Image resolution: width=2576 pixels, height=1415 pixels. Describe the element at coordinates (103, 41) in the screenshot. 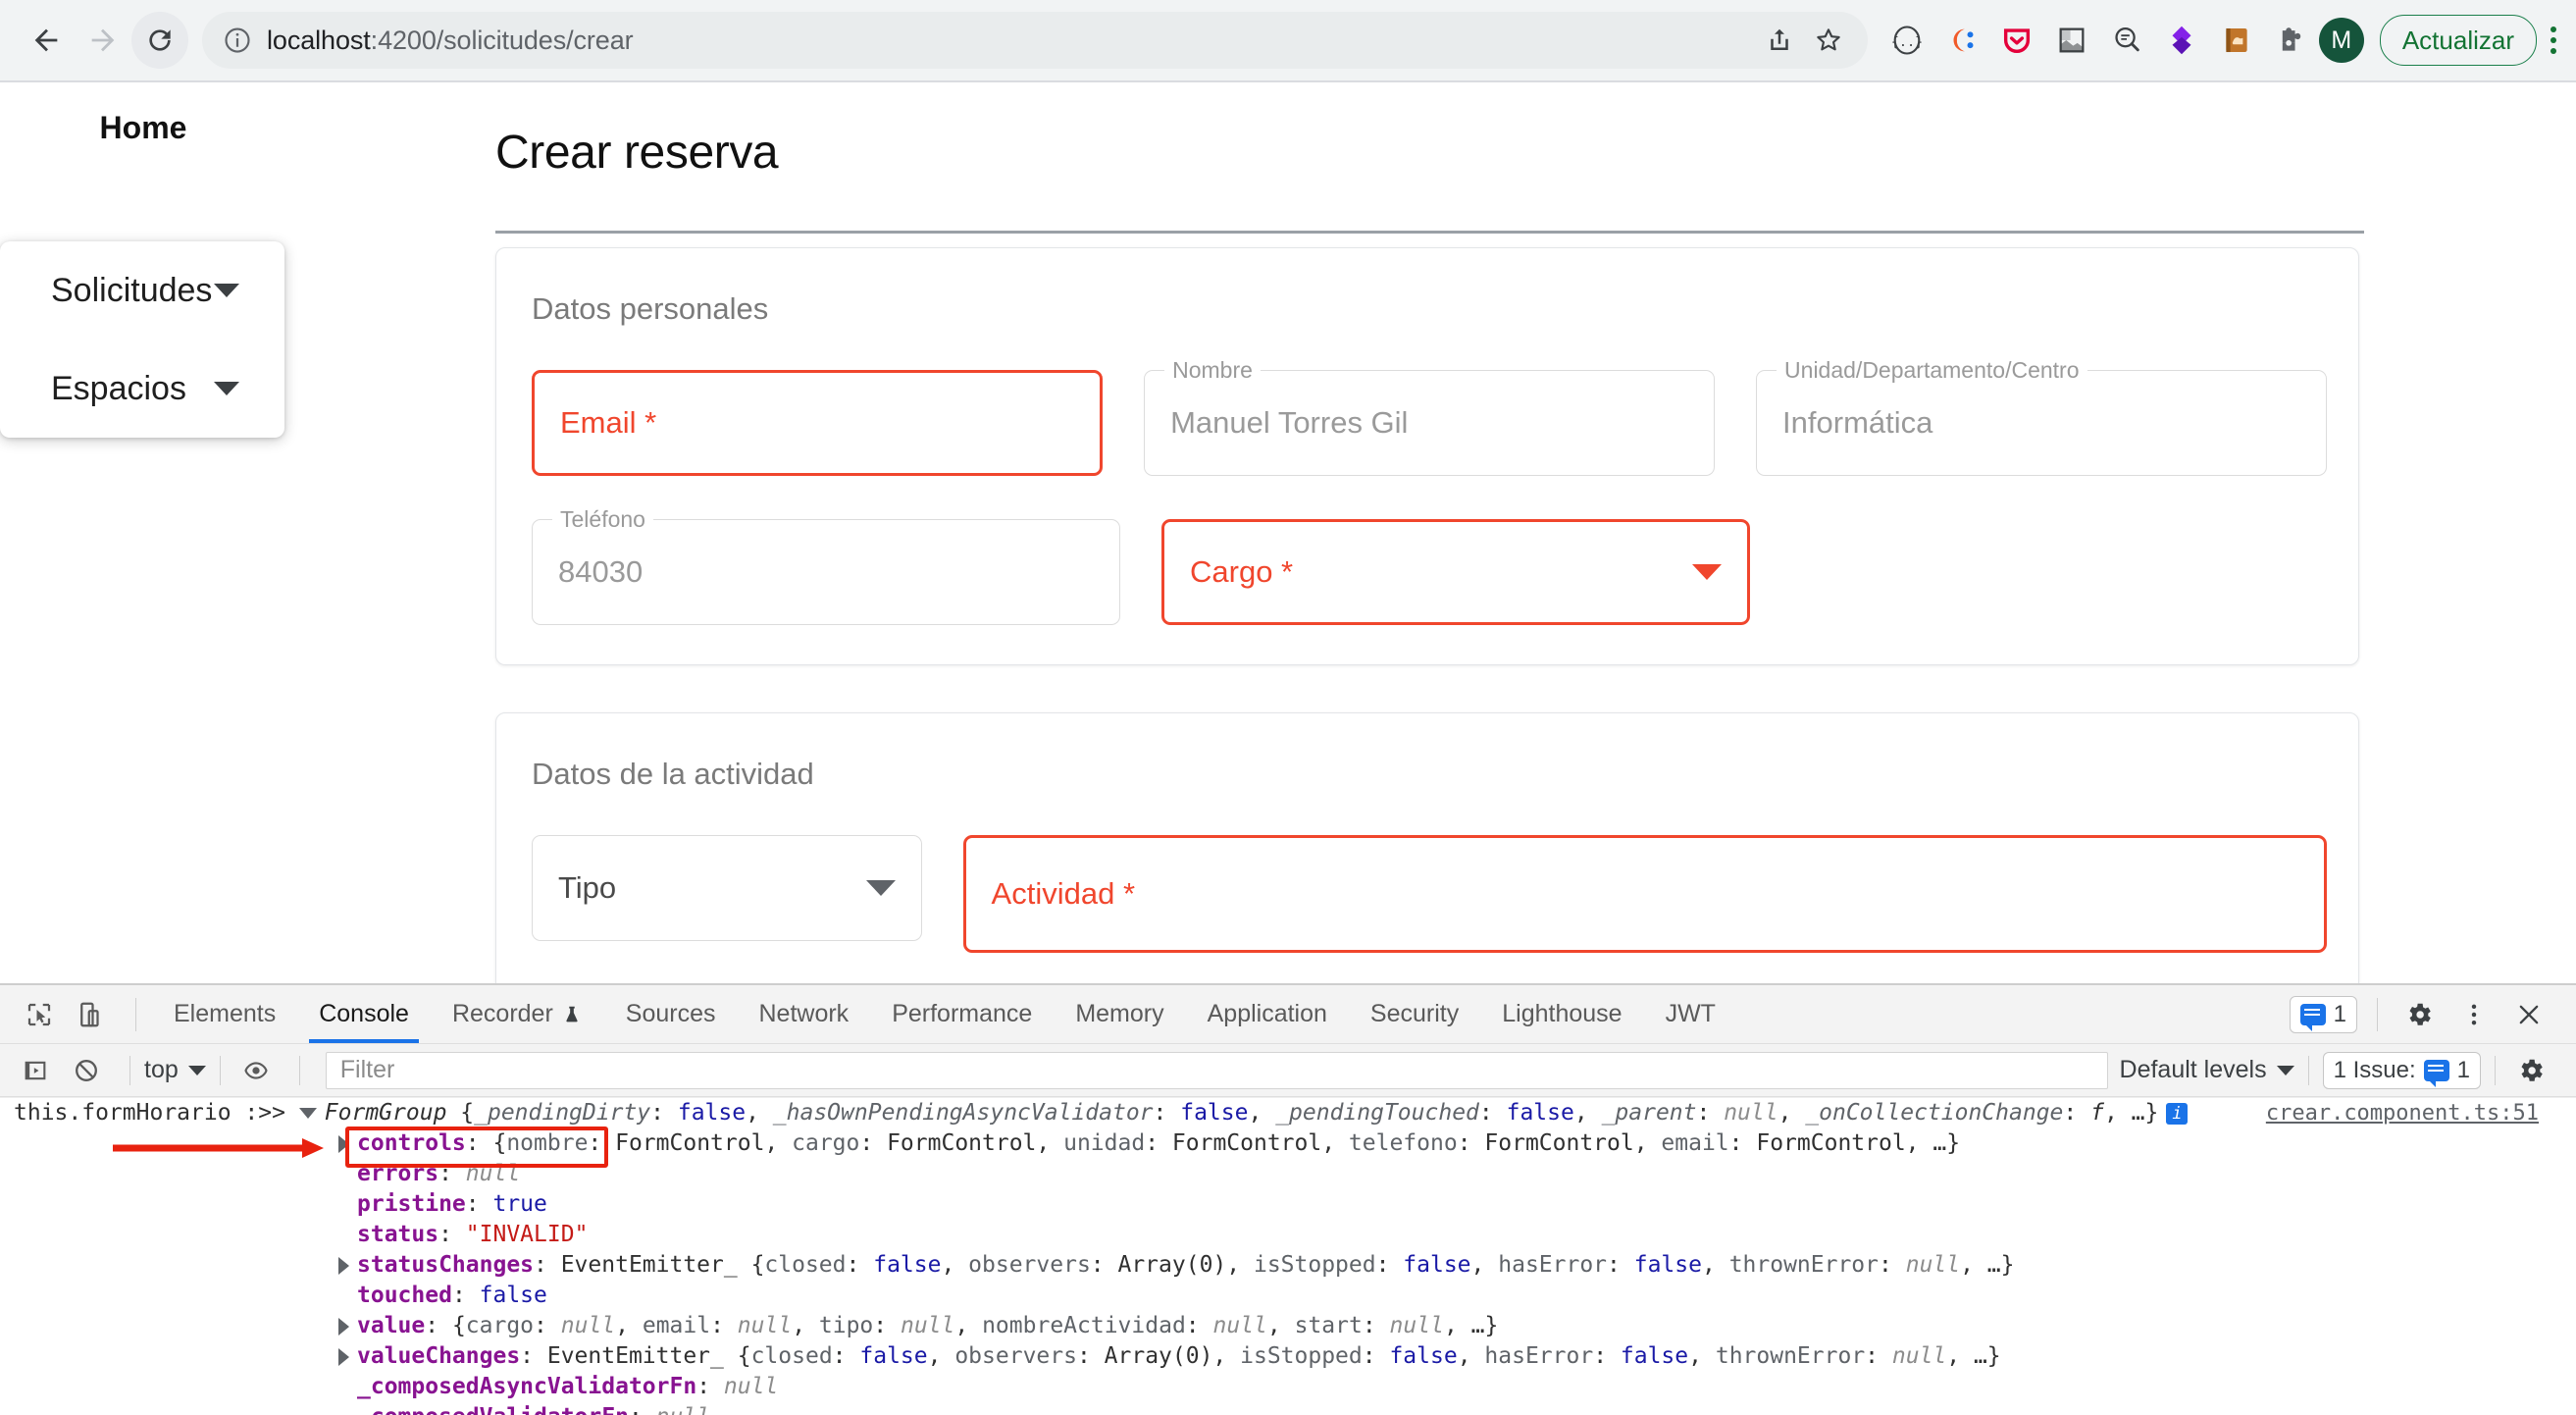

I see `forward-icon` at that location.